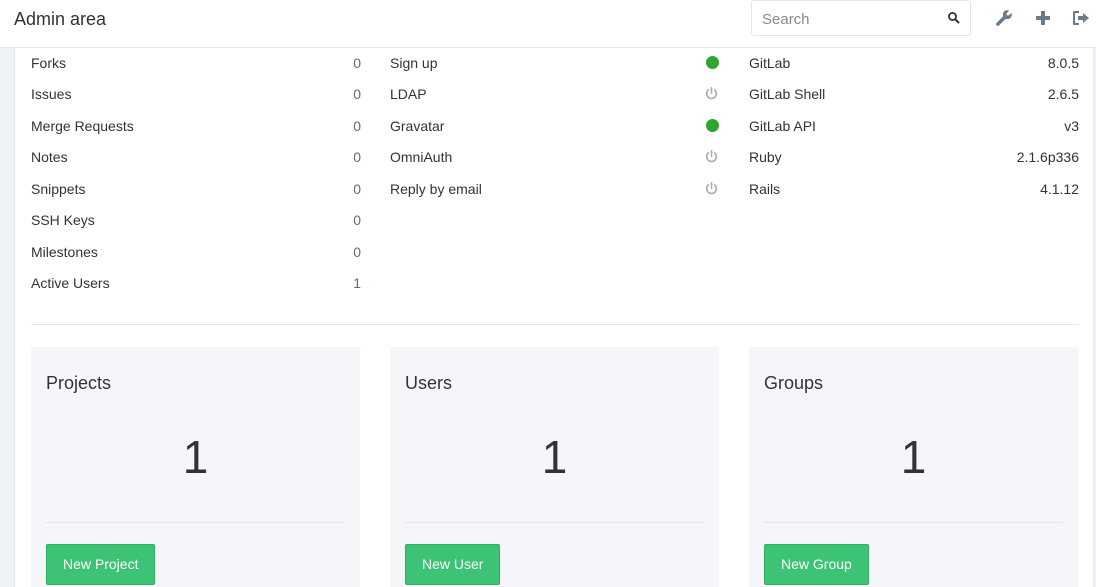 This screenshot has height=587, width=1096. What do you see at coordinates (794, 383) in the screenshot?
I see `panel-title: Groups` at bounding box center [794, 383].